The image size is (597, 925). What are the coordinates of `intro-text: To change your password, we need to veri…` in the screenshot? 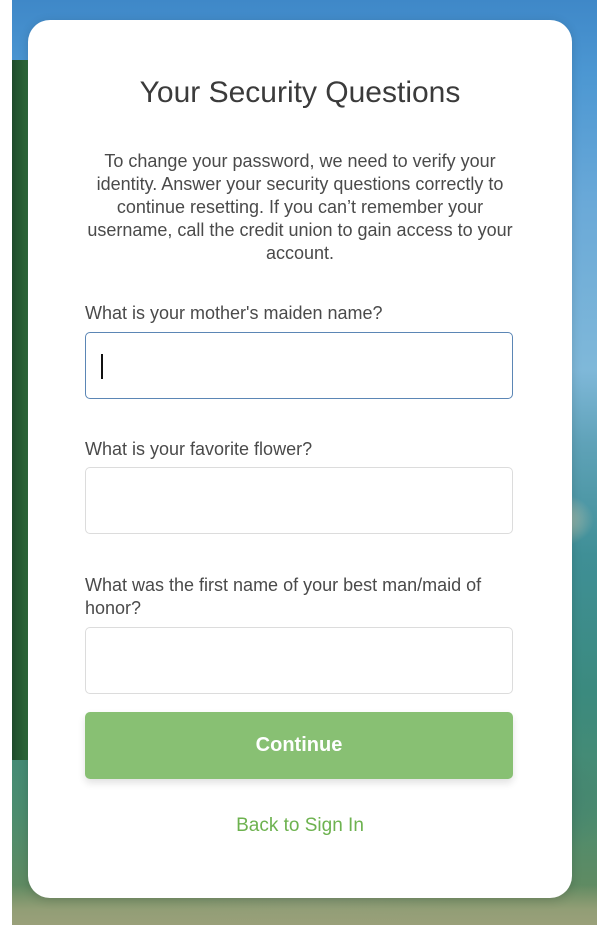 It's located at (300, 207).